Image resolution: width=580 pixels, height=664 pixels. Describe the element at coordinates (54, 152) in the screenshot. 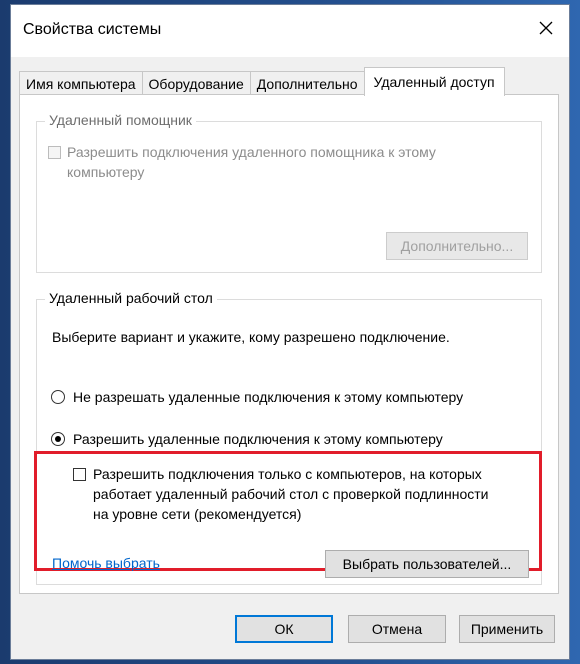

I see `remote-assistance-checkbox` at that location.